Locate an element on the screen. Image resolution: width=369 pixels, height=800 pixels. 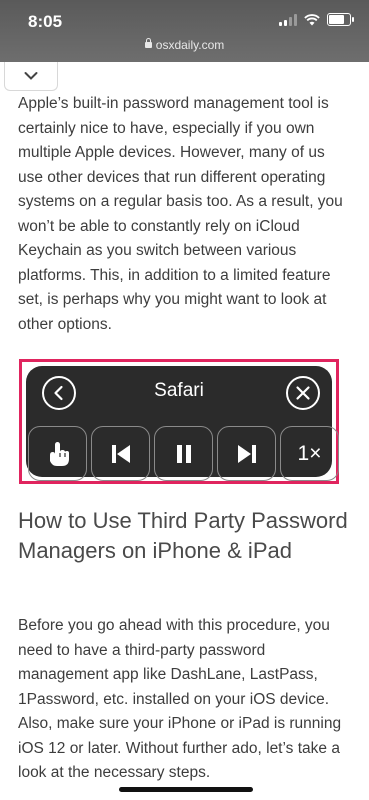
skip-back-button is located at coordinates (120, 453).